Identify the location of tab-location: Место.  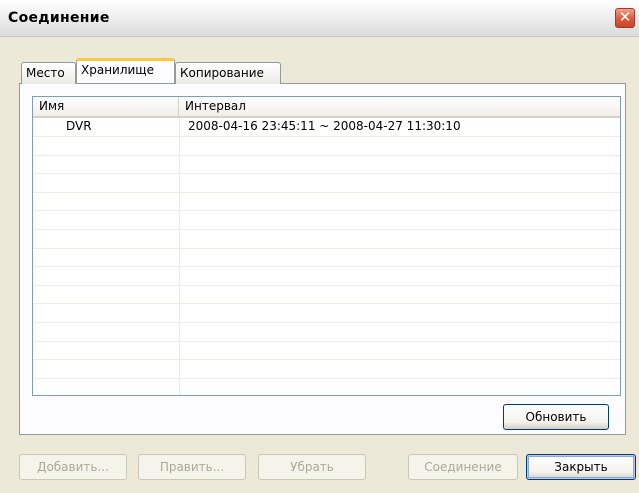
(48, 73).